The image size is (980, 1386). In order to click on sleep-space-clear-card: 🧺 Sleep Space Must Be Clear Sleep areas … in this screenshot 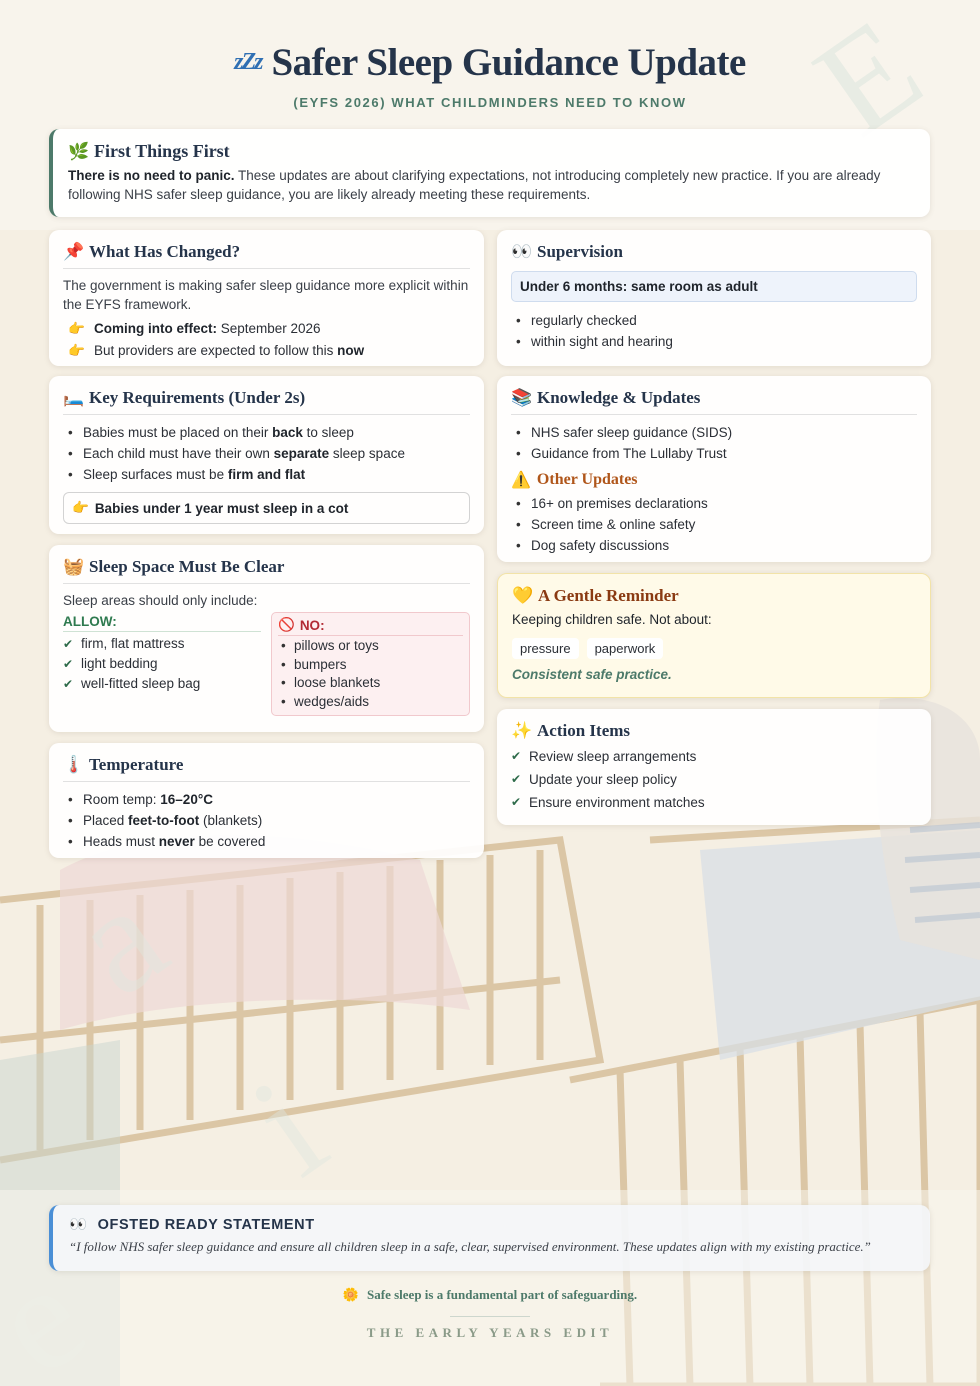, I will do `click(266, 638)`.